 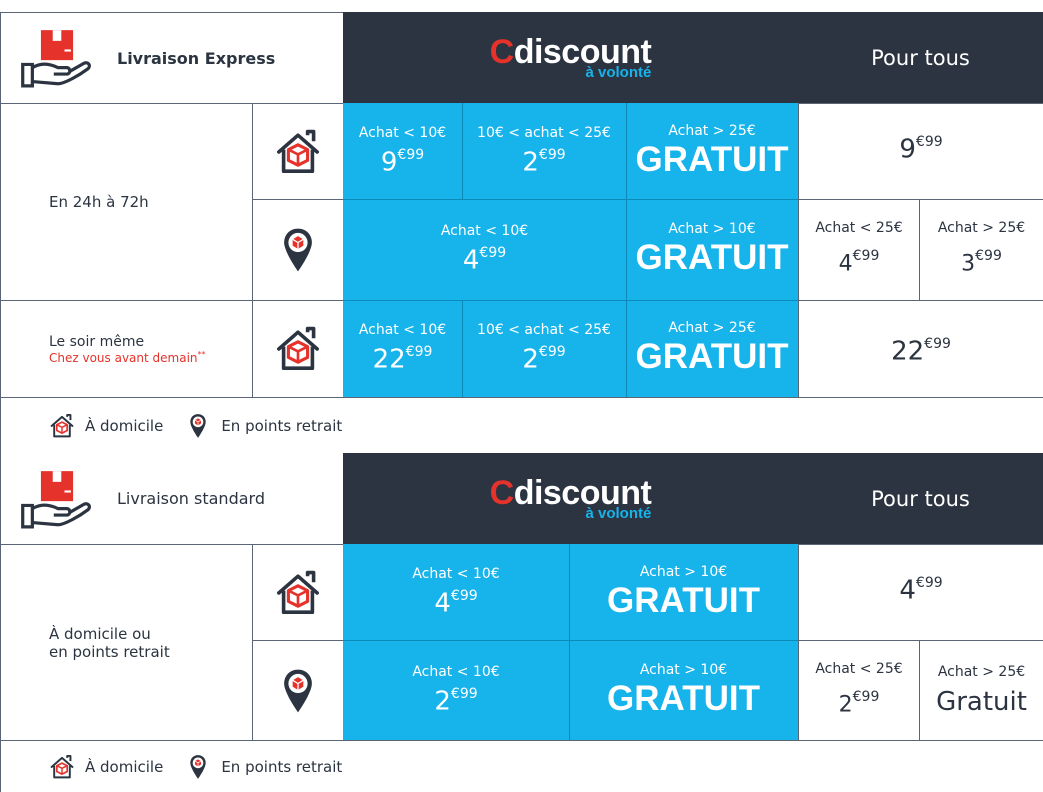 I want to click on standard-pour-tous-header: Pour tous, so click(x=920, y=498).